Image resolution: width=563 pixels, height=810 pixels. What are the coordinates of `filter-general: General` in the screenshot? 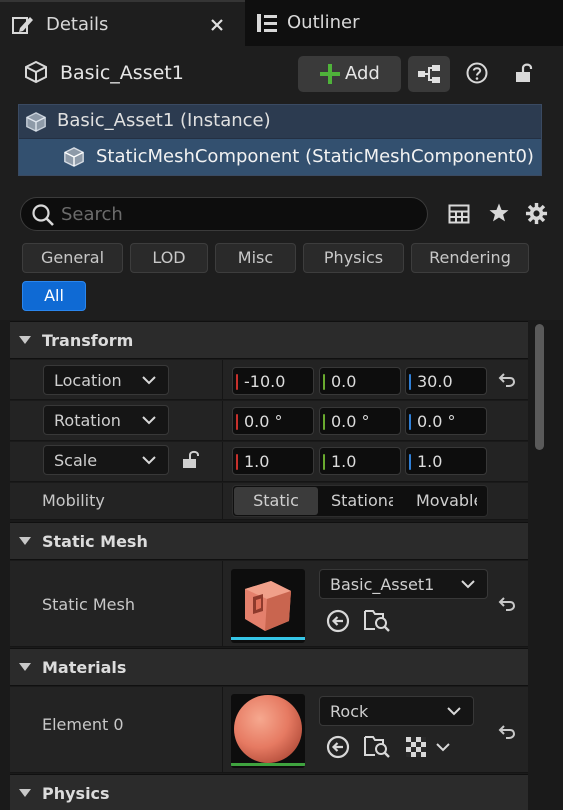 It's located at (72, 258).